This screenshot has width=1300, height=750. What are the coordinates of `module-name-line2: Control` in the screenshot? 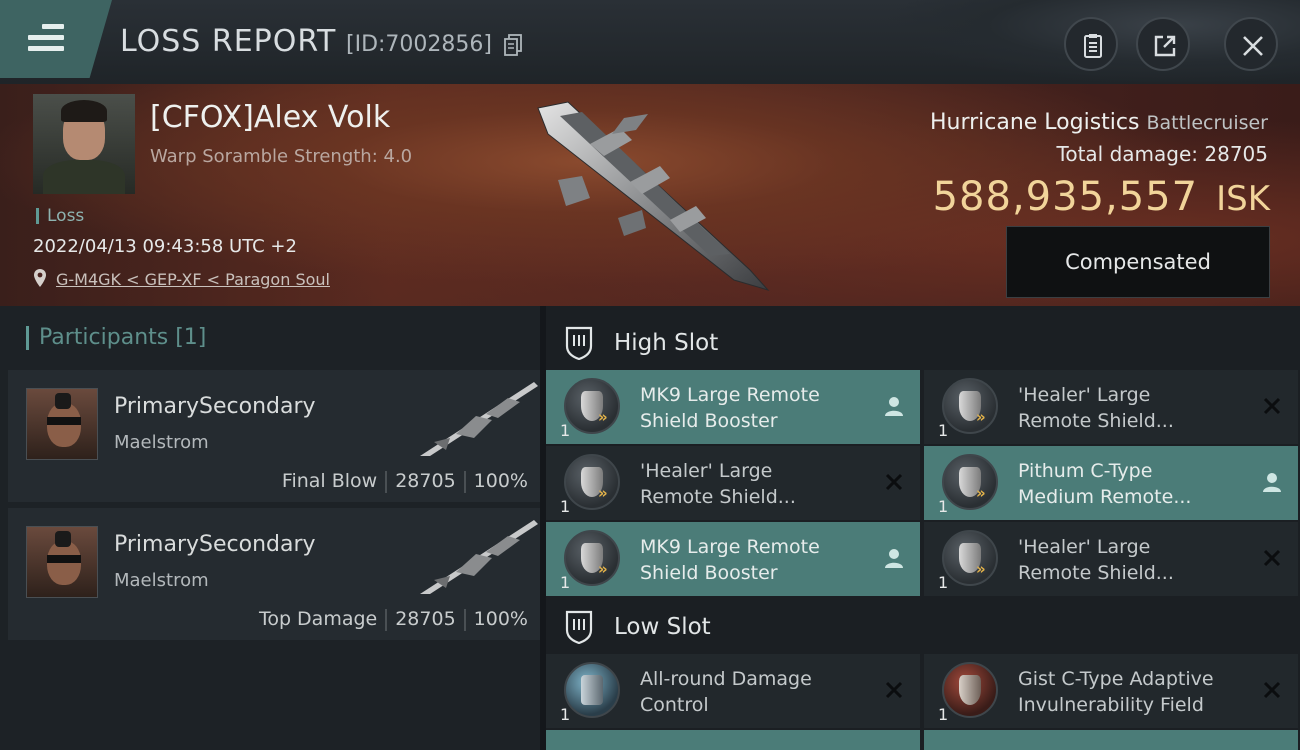 It's located at (674, 705).